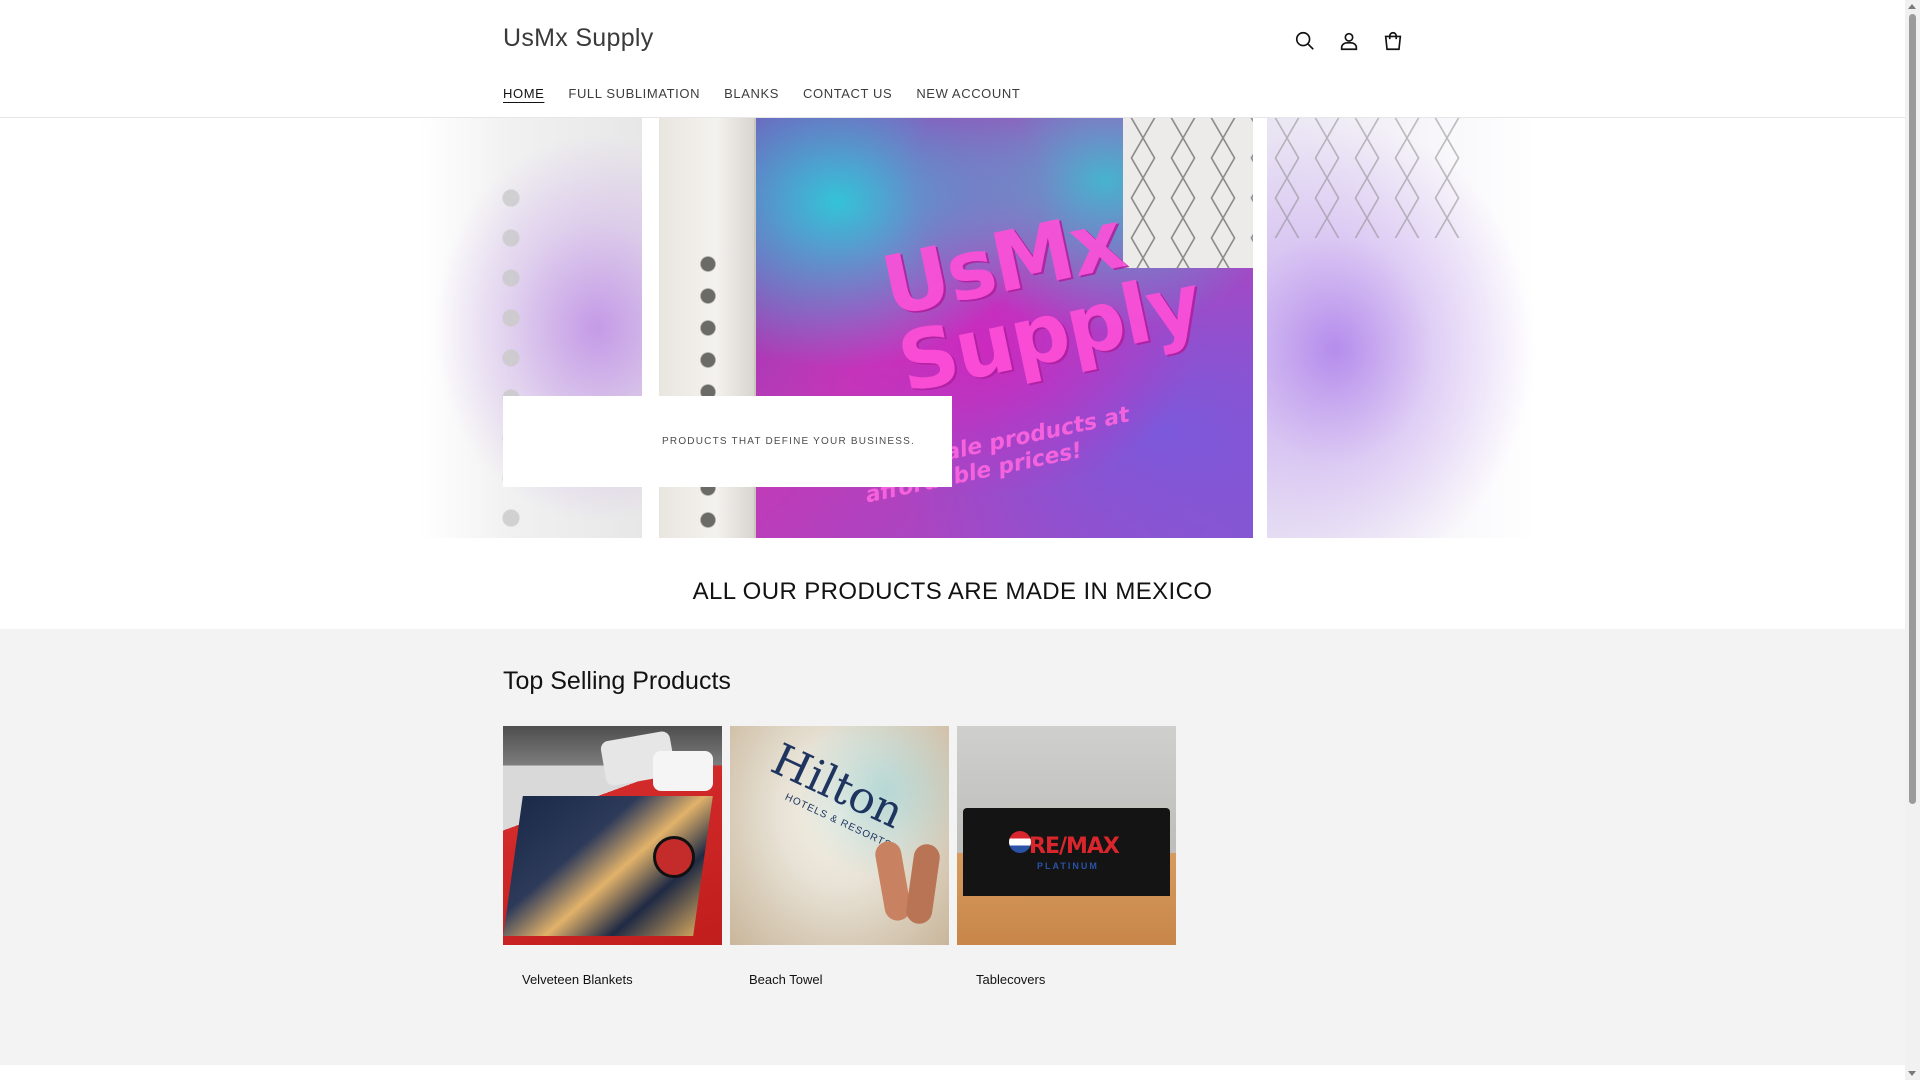  I want to click on tablecover-brand-print: RE/MAX, so click(1074, 846).